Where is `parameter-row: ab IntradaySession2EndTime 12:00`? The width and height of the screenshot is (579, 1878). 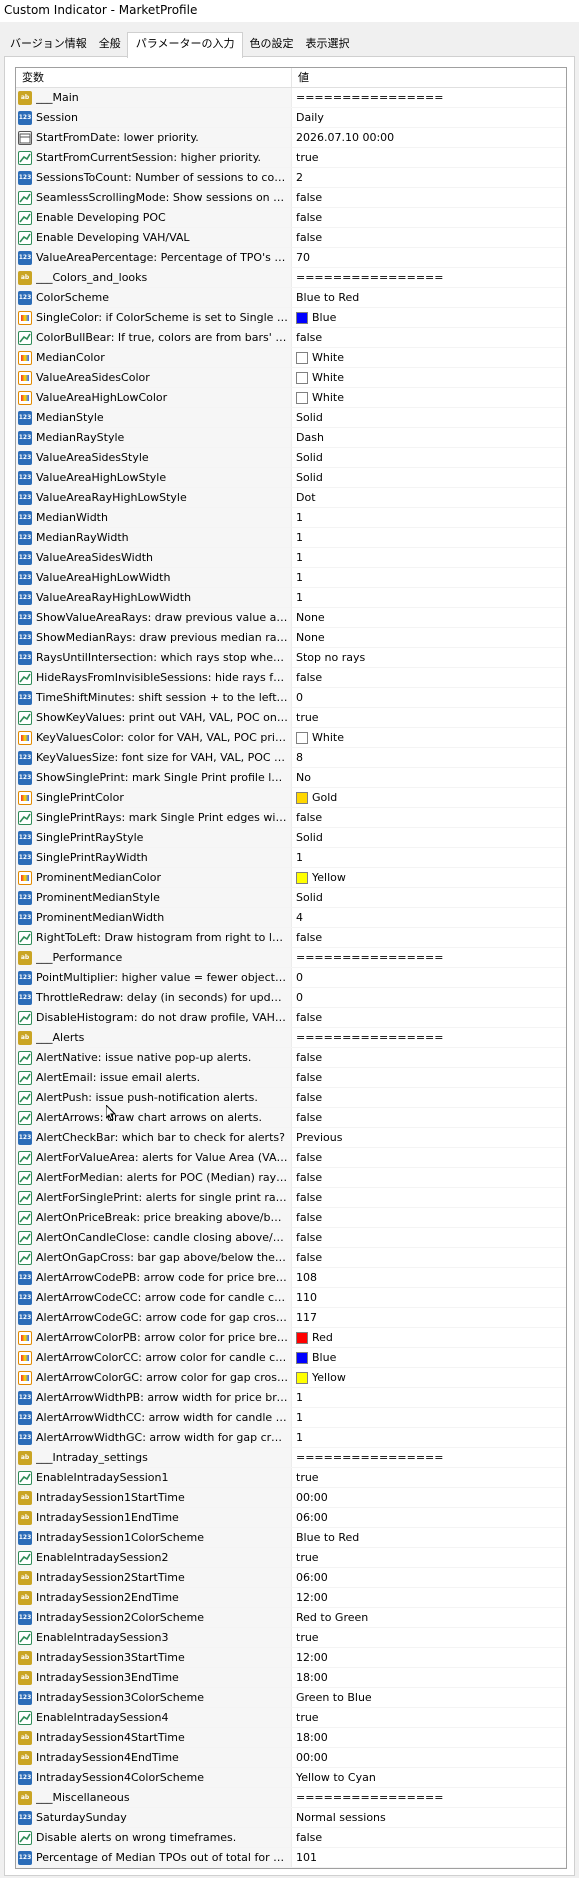 parameter-row: ab IntradaySession2EndTime 12:00 is located at coordinates (291, 1598).